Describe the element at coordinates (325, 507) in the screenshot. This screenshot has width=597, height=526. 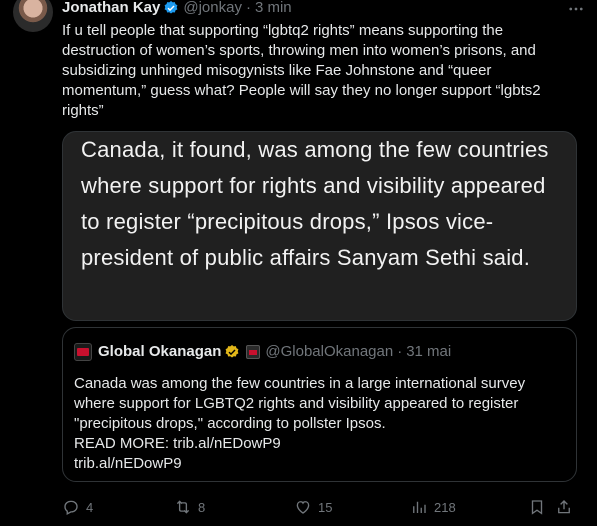
I see `like-count: 15` at that location.